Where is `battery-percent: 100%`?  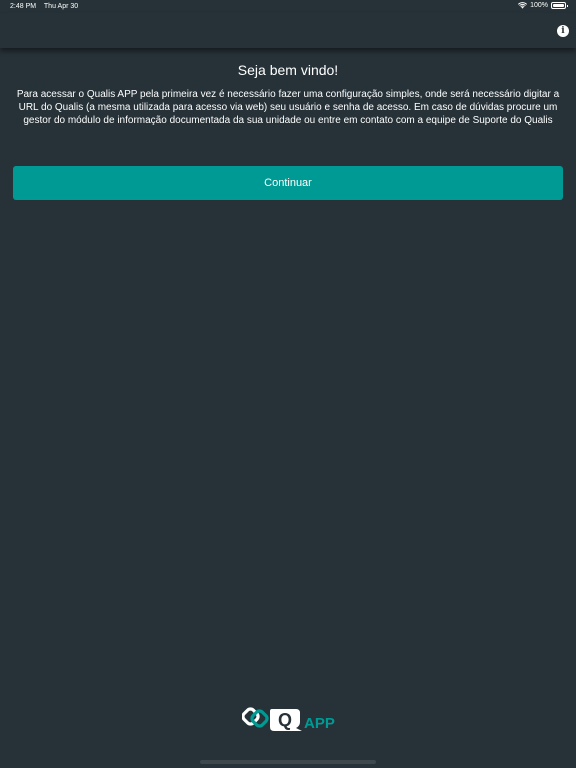 battery-percent: 100% is located at coordinates (539, 5).